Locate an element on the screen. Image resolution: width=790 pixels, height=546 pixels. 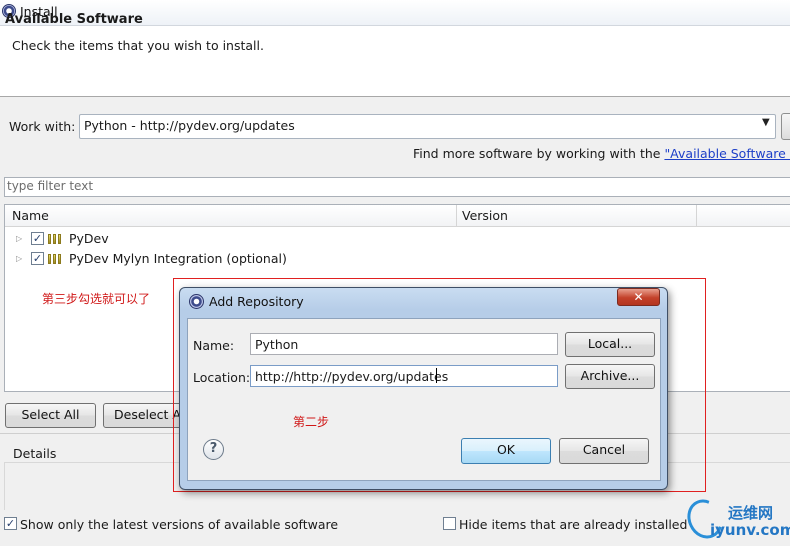
name-input-value: Python is located at coordinates (276, 344).